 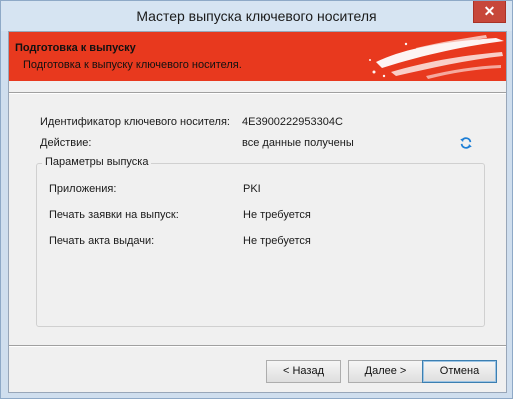 I want to click on next-button: Далее >, so click(x=385, y=371).